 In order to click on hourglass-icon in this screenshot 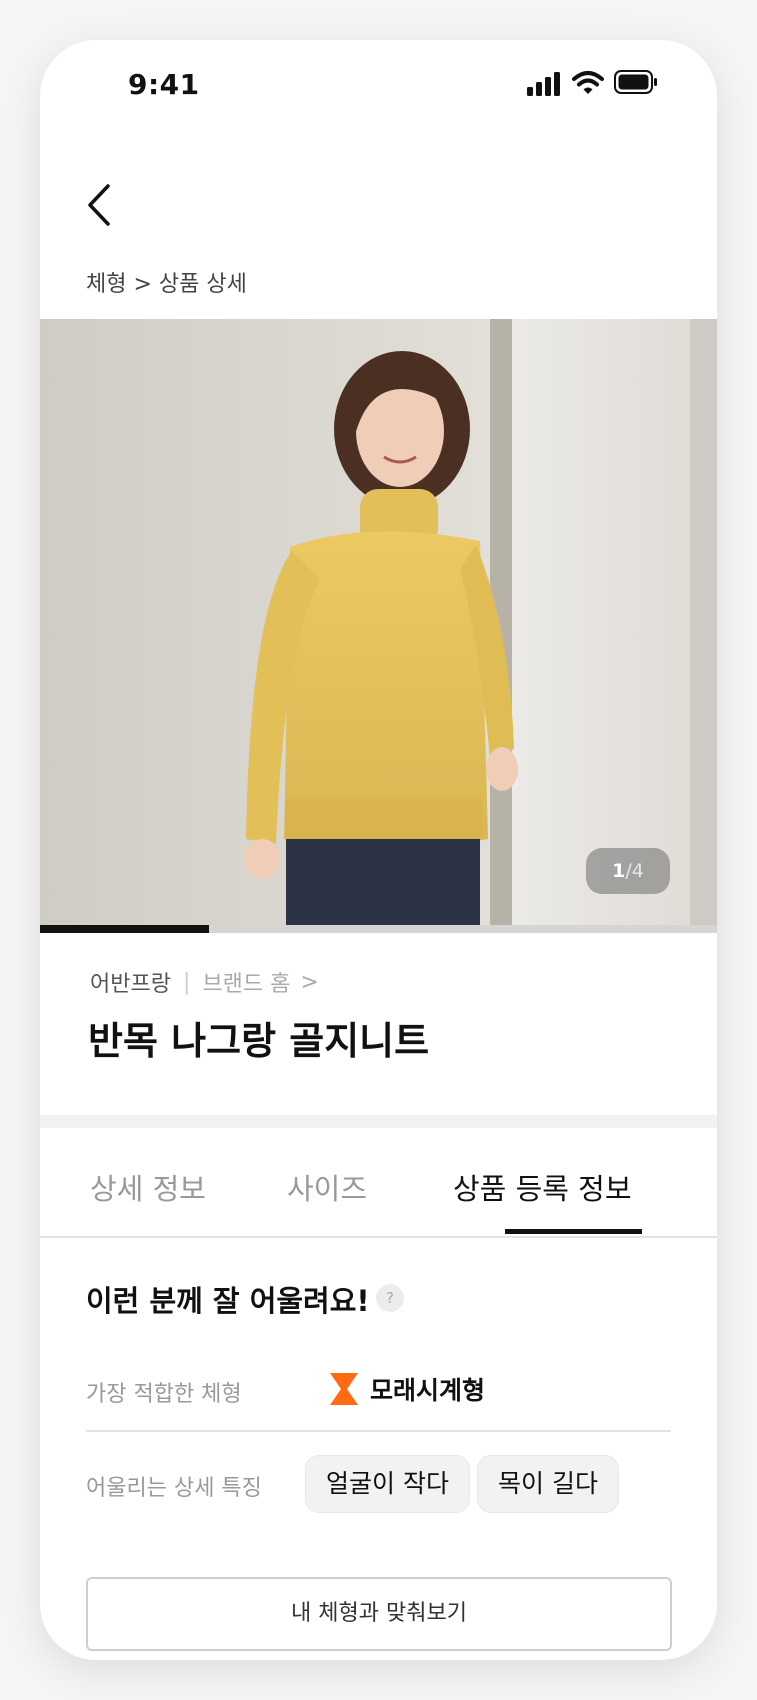, I will do `click(344, 1389)`.